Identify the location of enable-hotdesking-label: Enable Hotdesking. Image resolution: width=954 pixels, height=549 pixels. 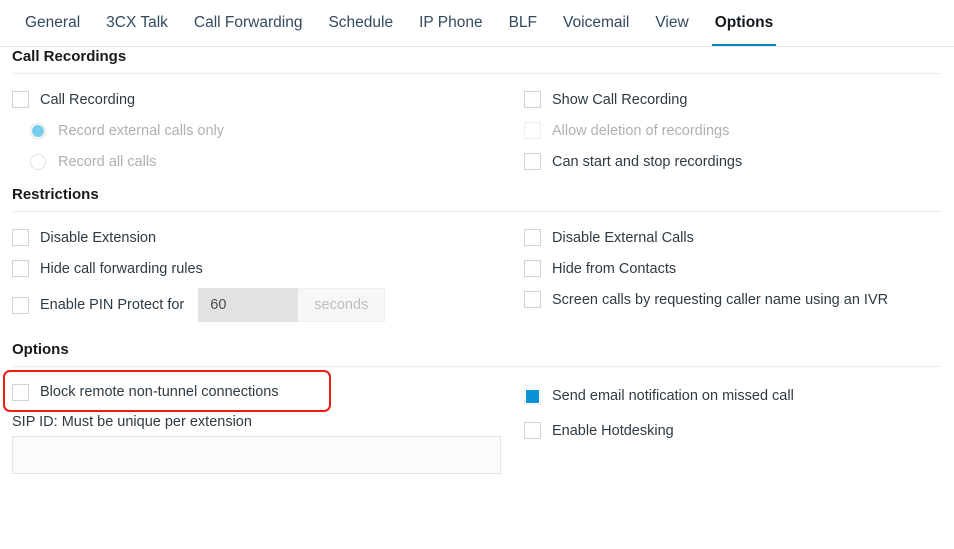
(613, 430).